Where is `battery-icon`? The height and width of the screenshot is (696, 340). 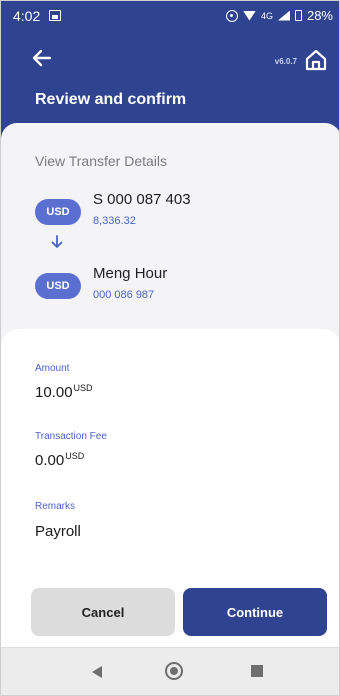 battery-icon is located at coordinates (298, 15).